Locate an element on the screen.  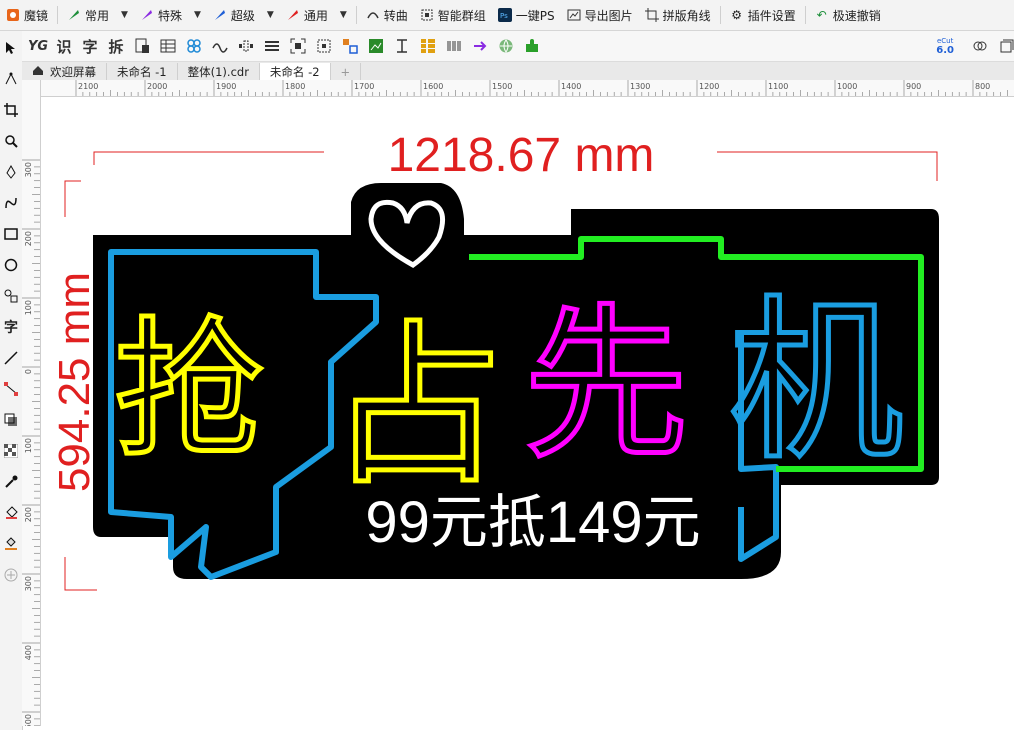
photoshop-icon: Ps is located at coordinates (504, 15).